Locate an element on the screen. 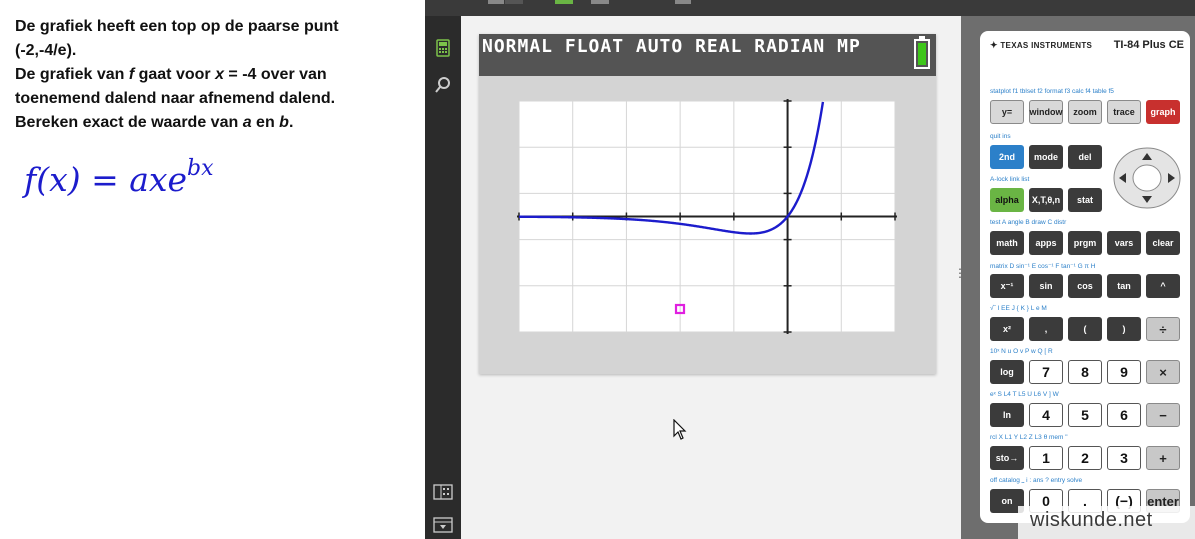  key-ln: ln is located at coordinates (1007, 415).